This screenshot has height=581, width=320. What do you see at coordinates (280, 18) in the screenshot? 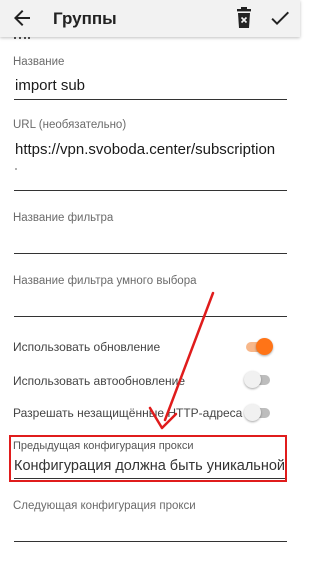
I see `check-icon` at bounding box center [280, 18].